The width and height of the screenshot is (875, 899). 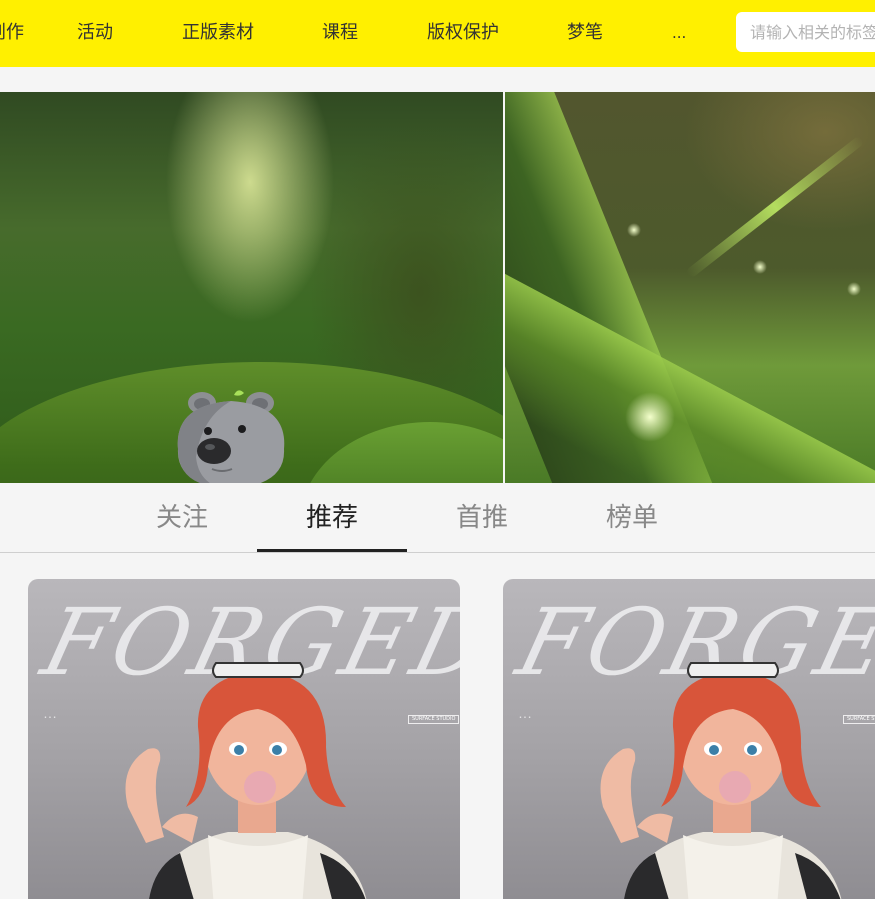 I want to click on bear-figure-icon, so click(x=231, y=436).